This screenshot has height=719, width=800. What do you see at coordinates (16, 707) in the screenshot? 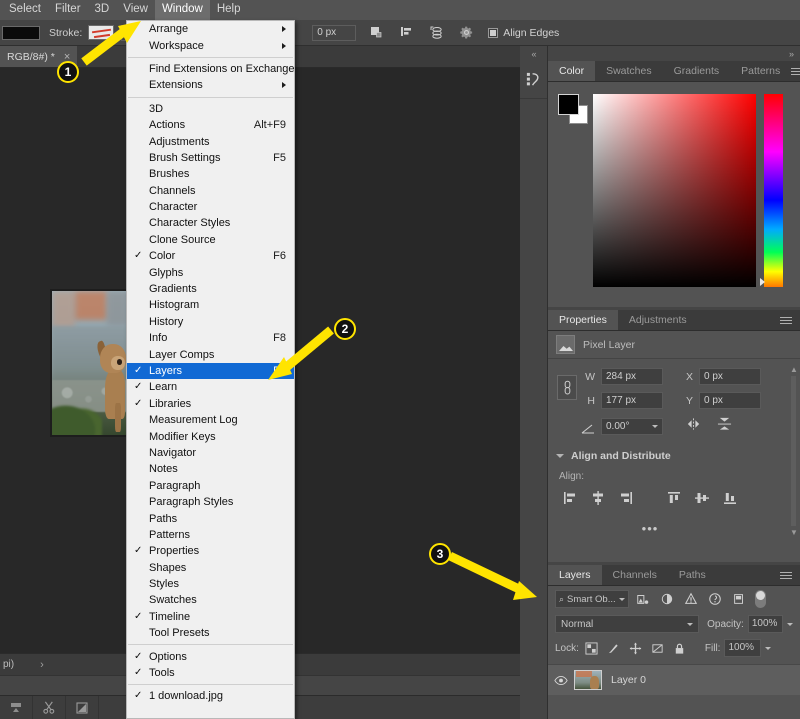
I see `playhead-icon` at bounding box center [16, 707].